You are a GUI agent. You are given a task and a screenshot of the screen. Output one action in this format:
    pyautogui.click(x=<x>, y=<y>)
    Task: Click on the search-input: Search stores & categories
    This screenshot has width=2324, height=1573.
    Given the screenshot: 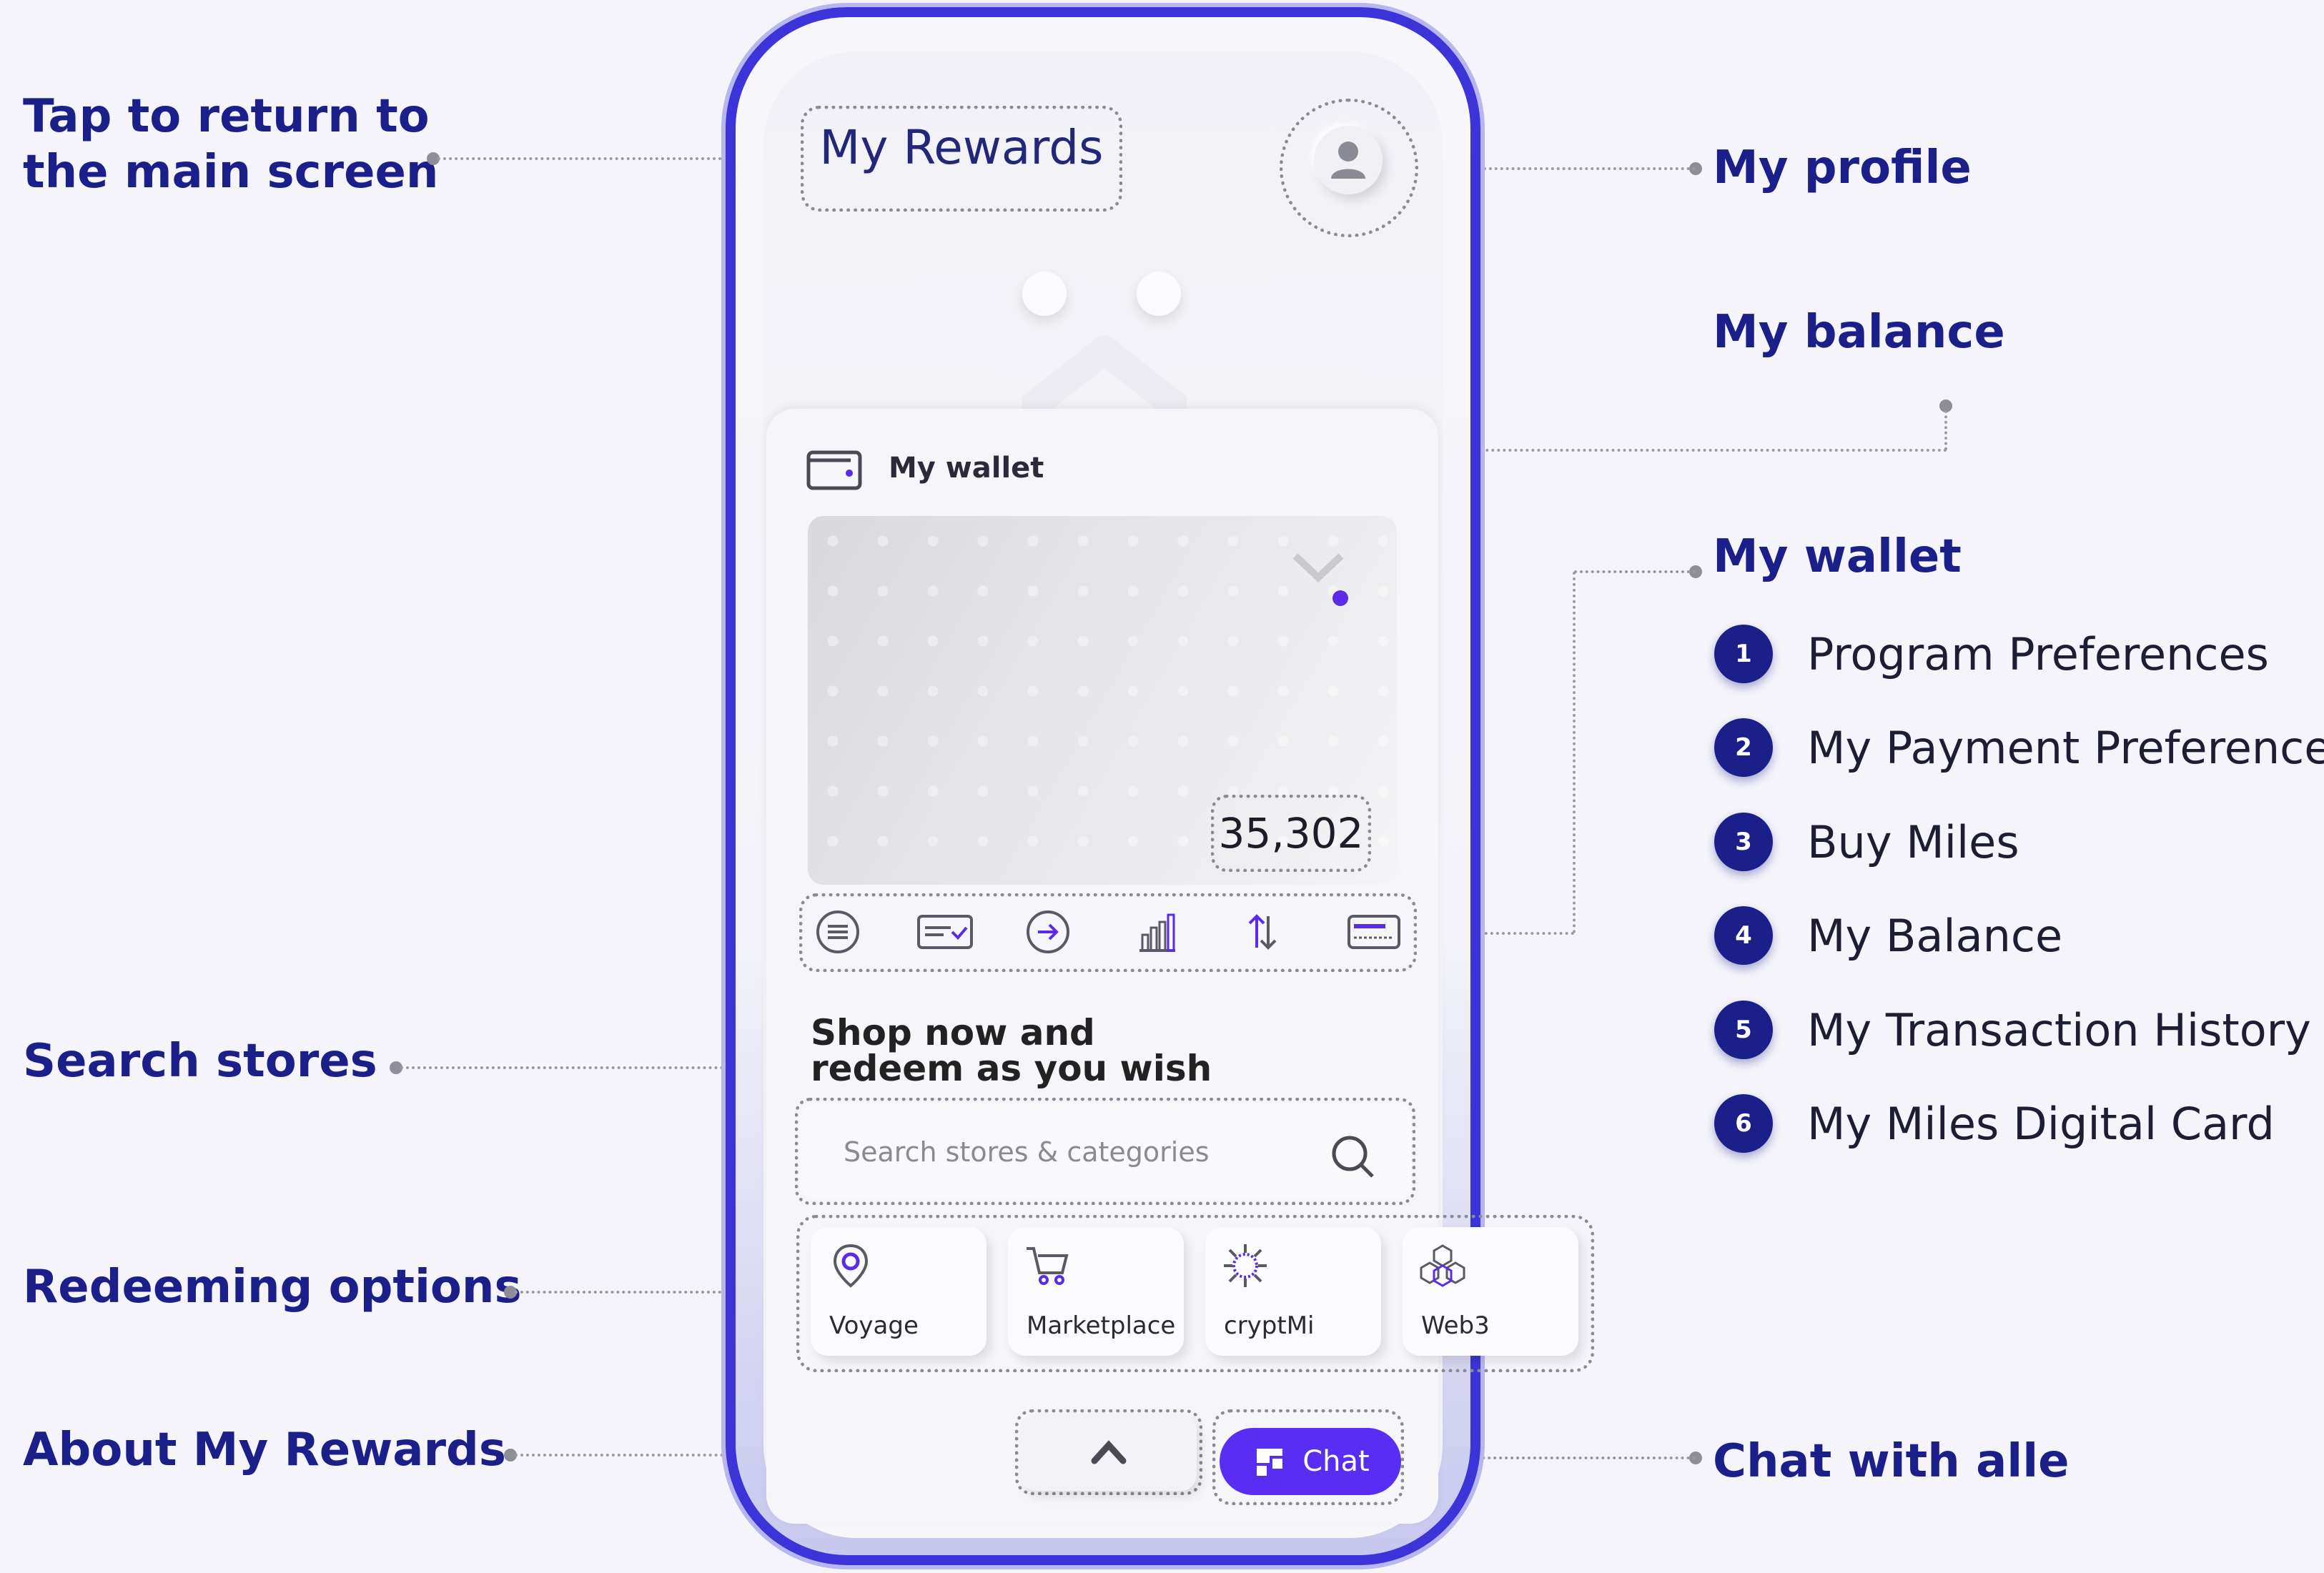 What is the action you would take?
    pyautogui.click(x=1027, y=1152)
    